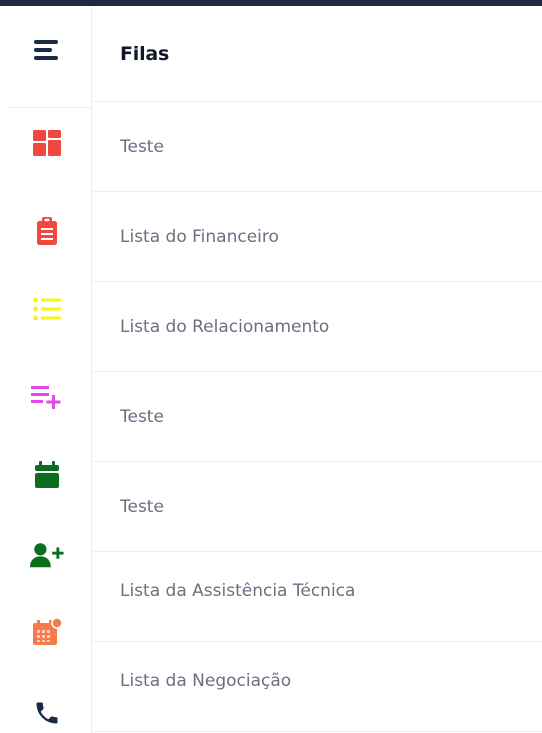  I want to click on add-user-nav-button, so click(47, 555).